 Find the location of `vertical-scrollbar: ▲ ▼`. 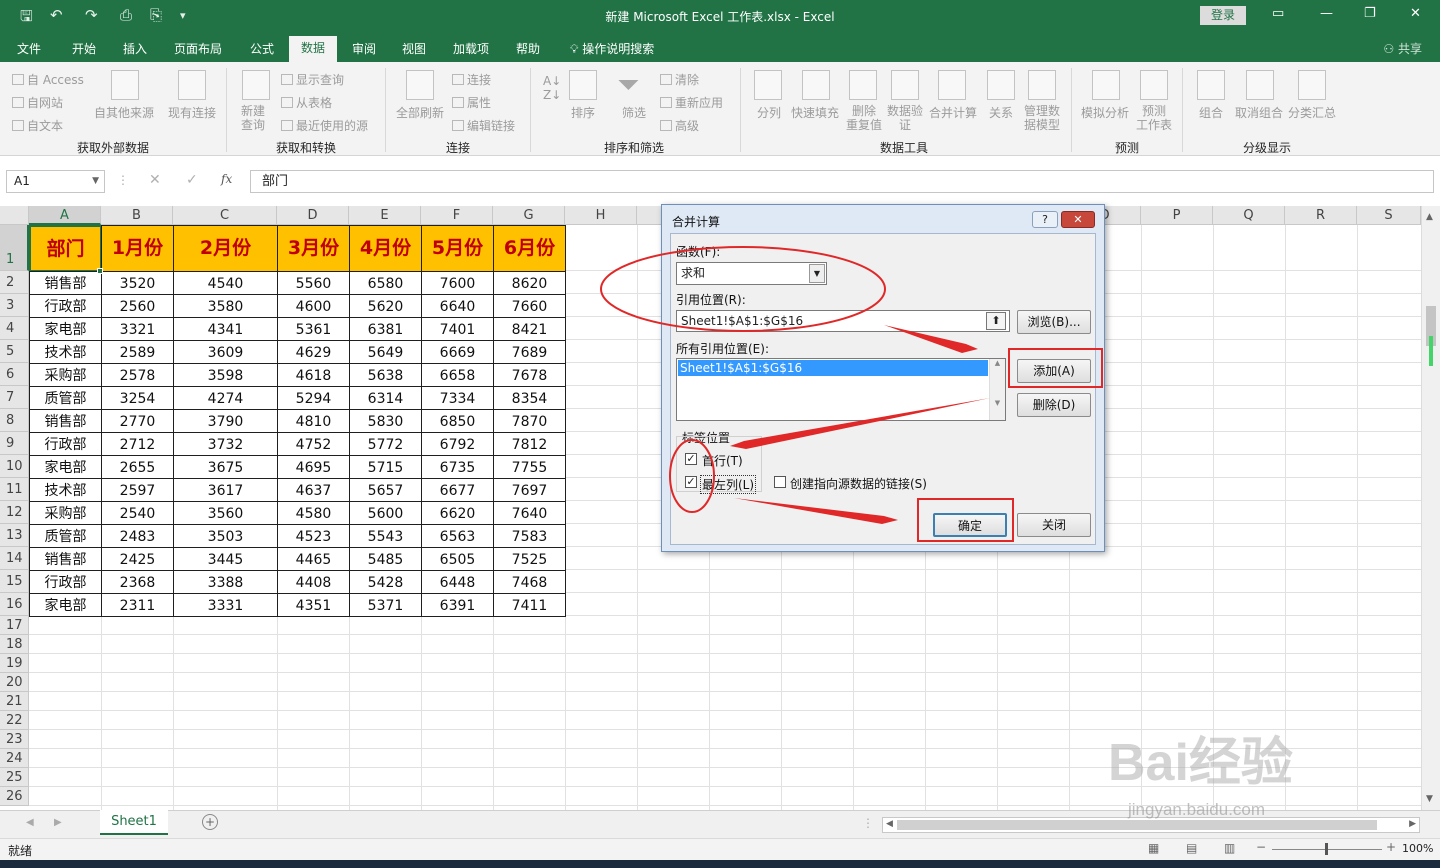

vertical-scrollbar: ▲ ▼ is located at coordinates (1430, 508).